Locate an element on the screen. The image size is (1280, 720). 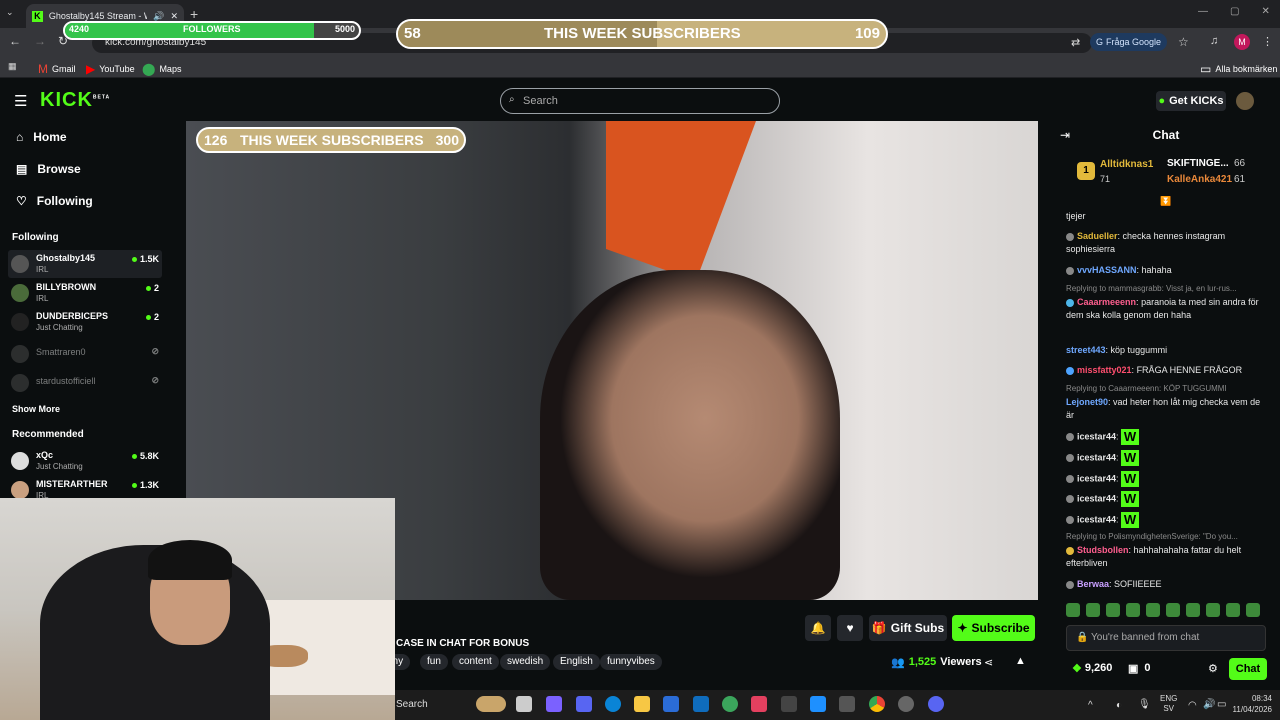
apps-grid-icon: ▦ is located at coordinates (12, 66).